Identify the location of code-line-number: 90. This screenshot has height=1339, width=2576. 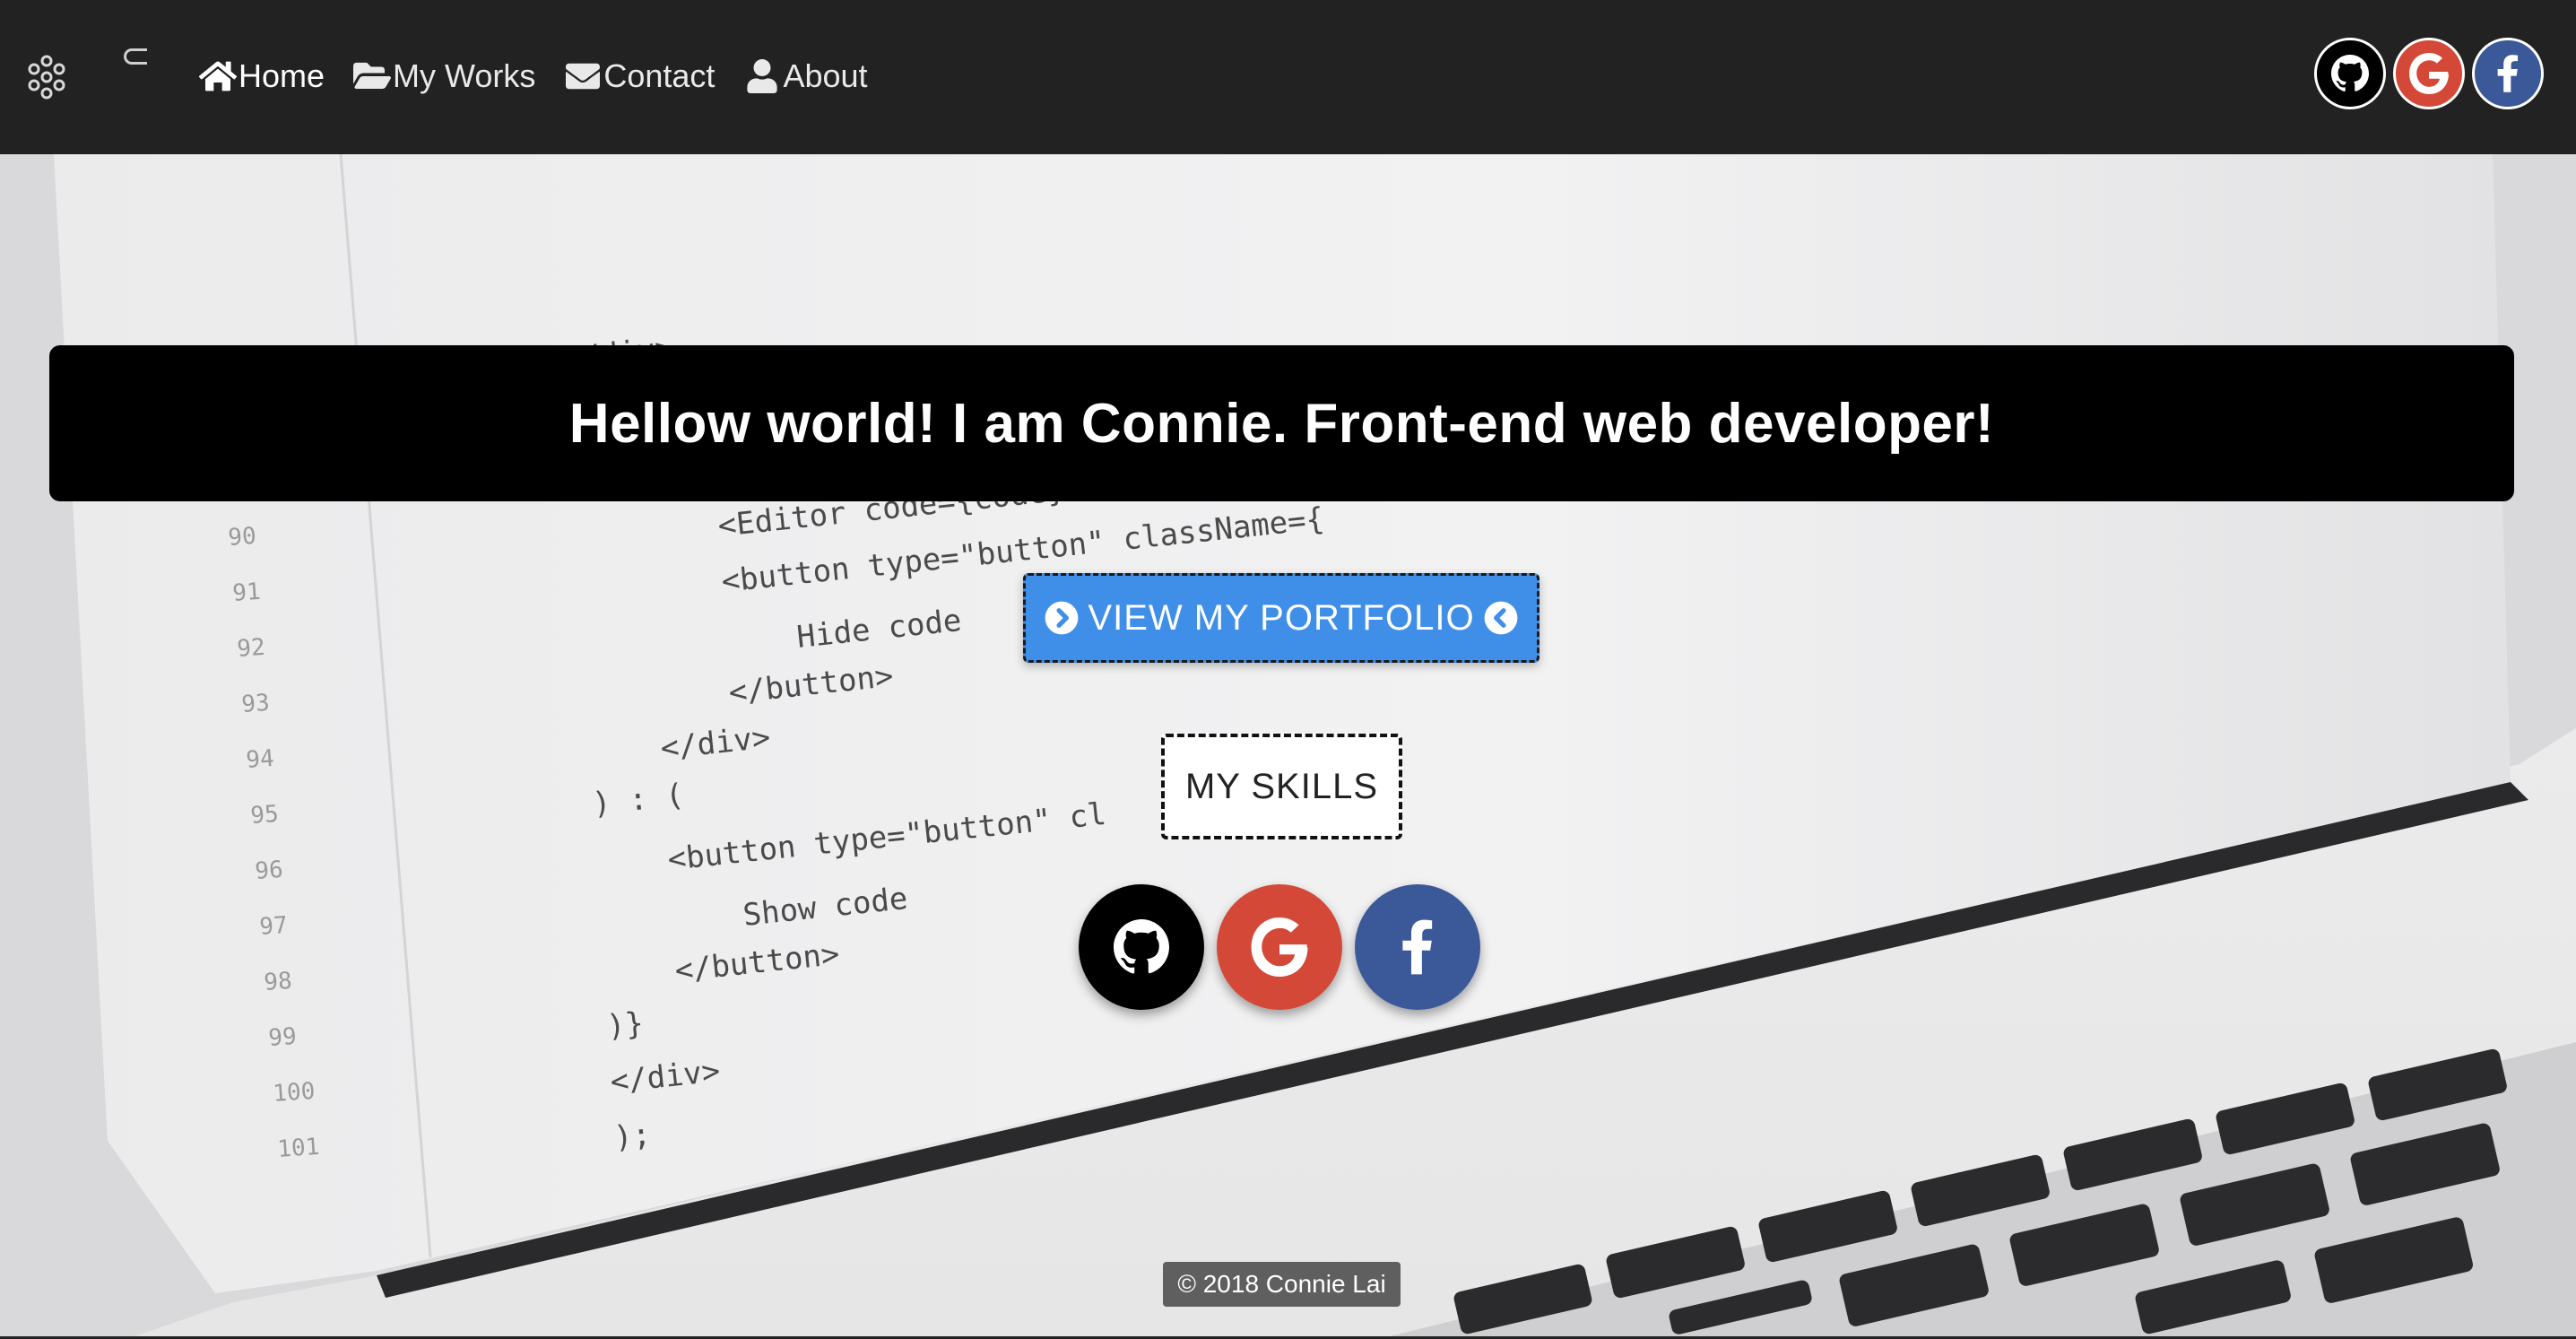
(241, 537).